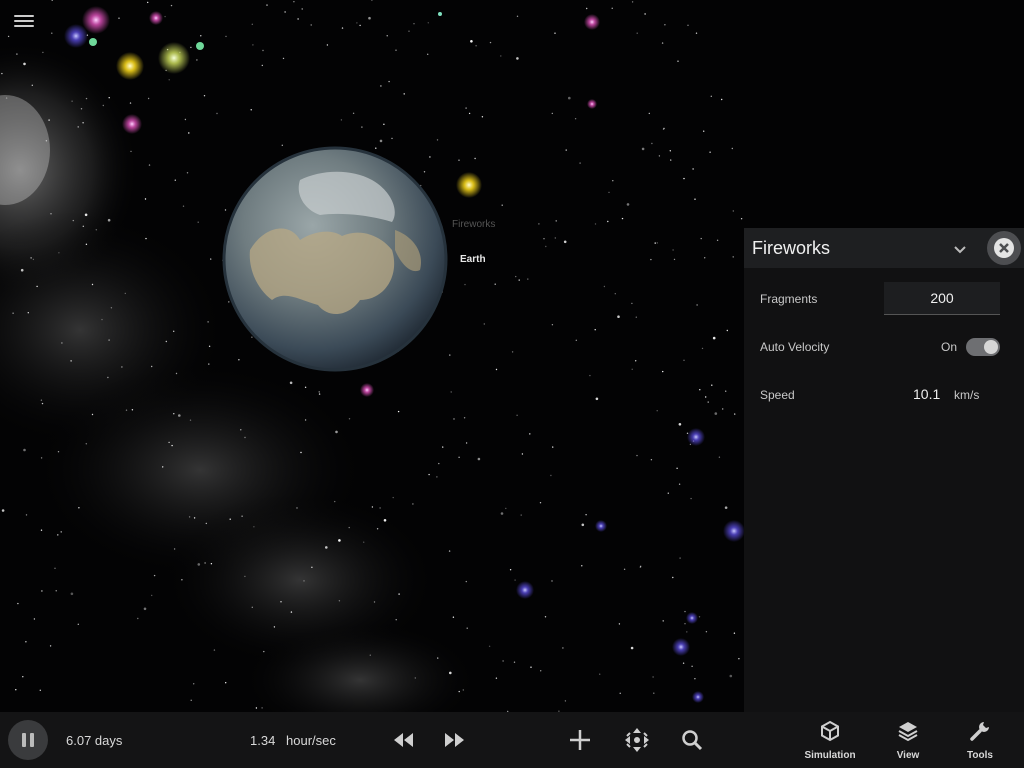 This screenshot has width=1024, height=768. What do you see at coordinates (980, 742) in the screenshot?
I see `tab-tools: Tools` at bounding box center [980, 742].